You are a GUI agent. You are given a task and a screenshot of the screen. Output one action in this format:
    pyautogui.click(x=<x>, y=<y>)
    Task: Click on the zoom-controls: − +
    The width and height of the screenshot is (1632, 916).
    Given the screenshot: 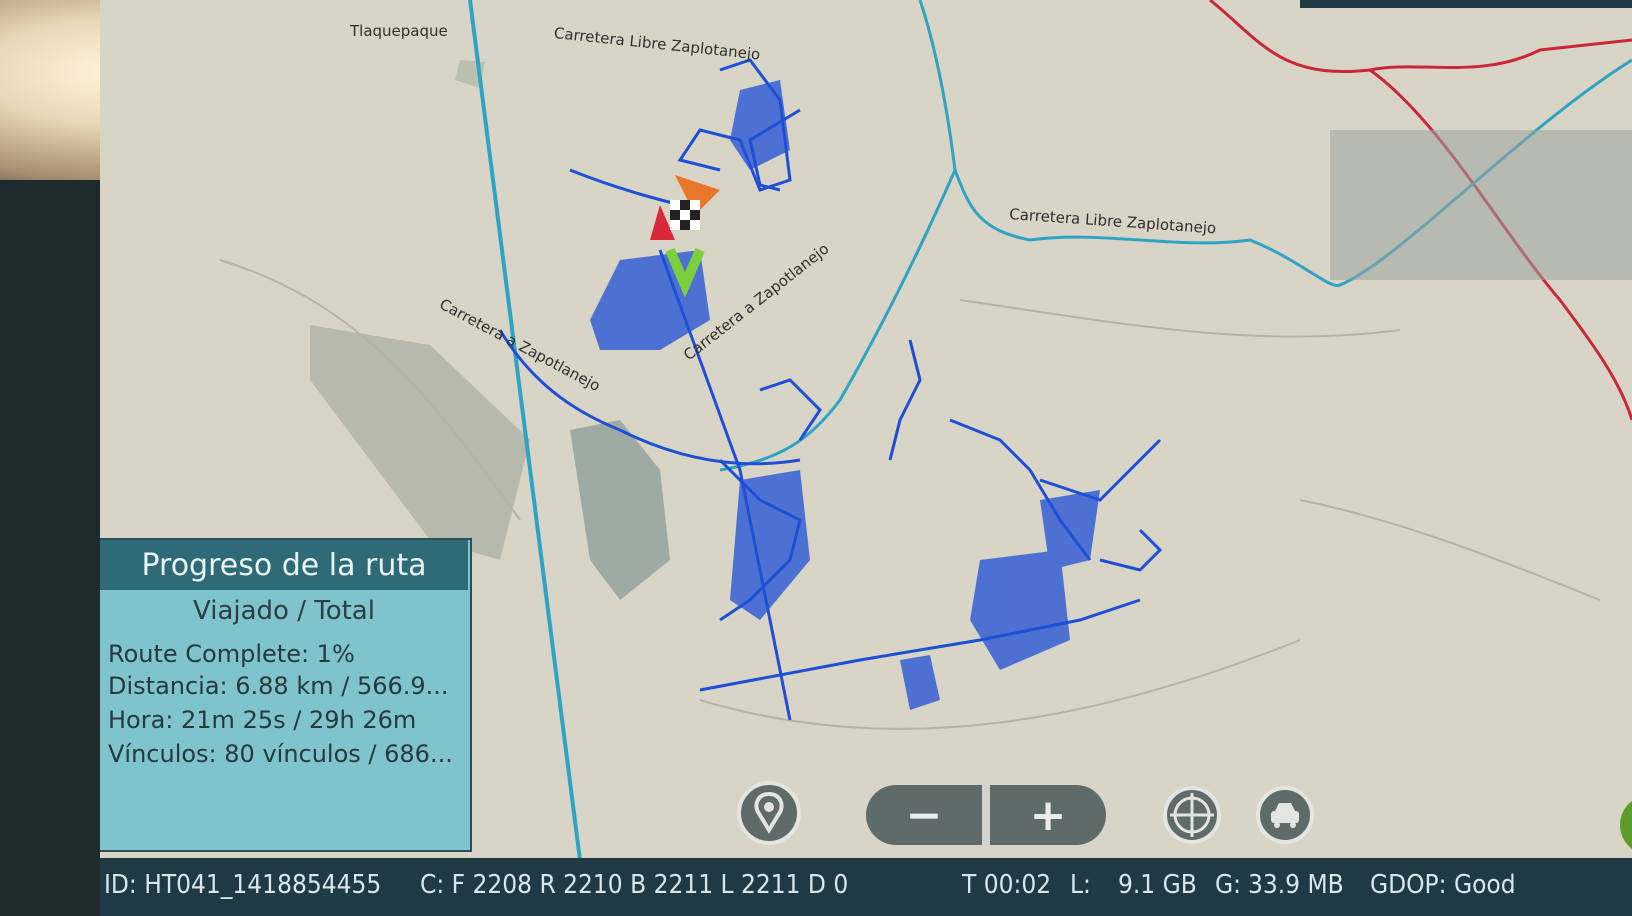 What is the action you would take?
    pyautogui.click(x=986, y=815)
    